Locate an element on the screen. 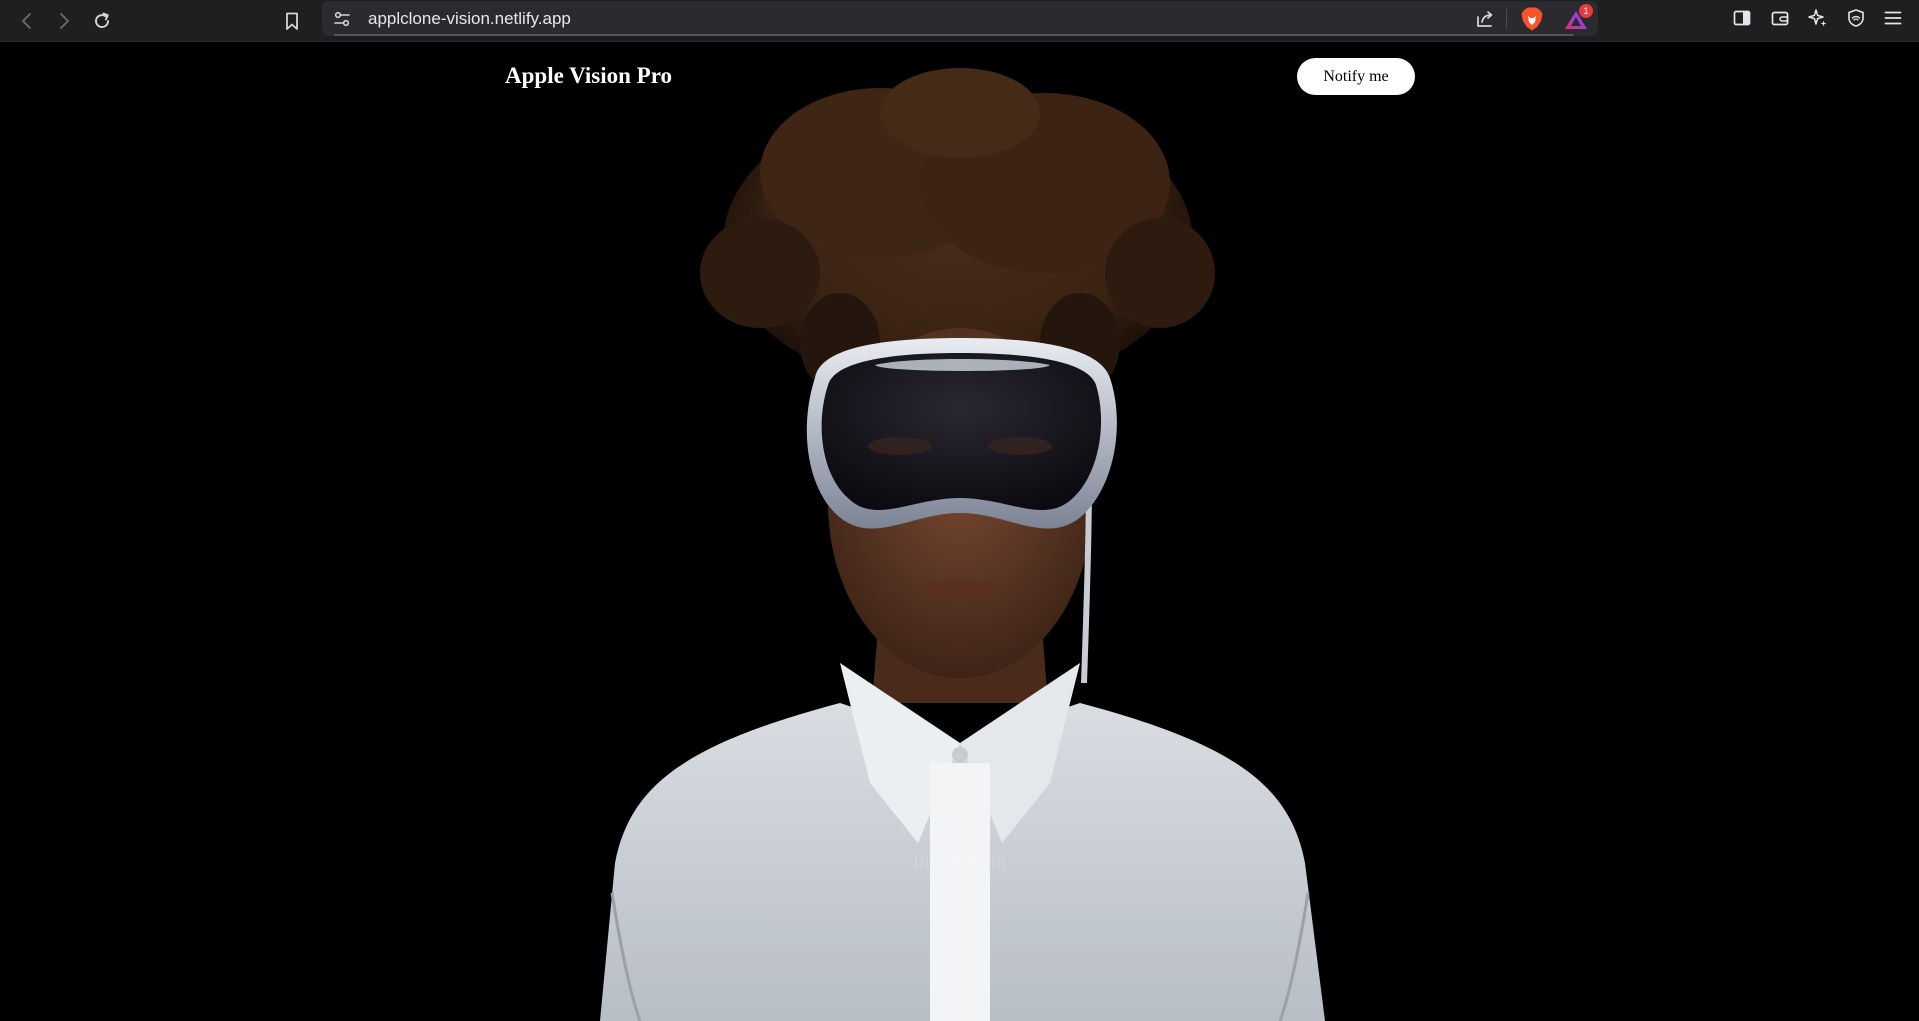  rewards-button: 1 is located at coordinates (1577, 19).